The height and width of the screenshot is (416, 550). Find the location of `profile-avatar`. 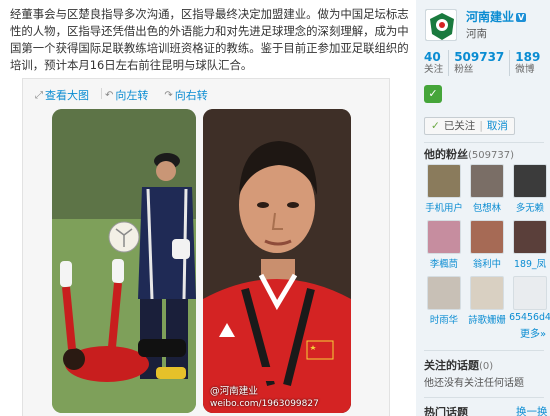

profile-avatar is located at coordinates (441, 25).